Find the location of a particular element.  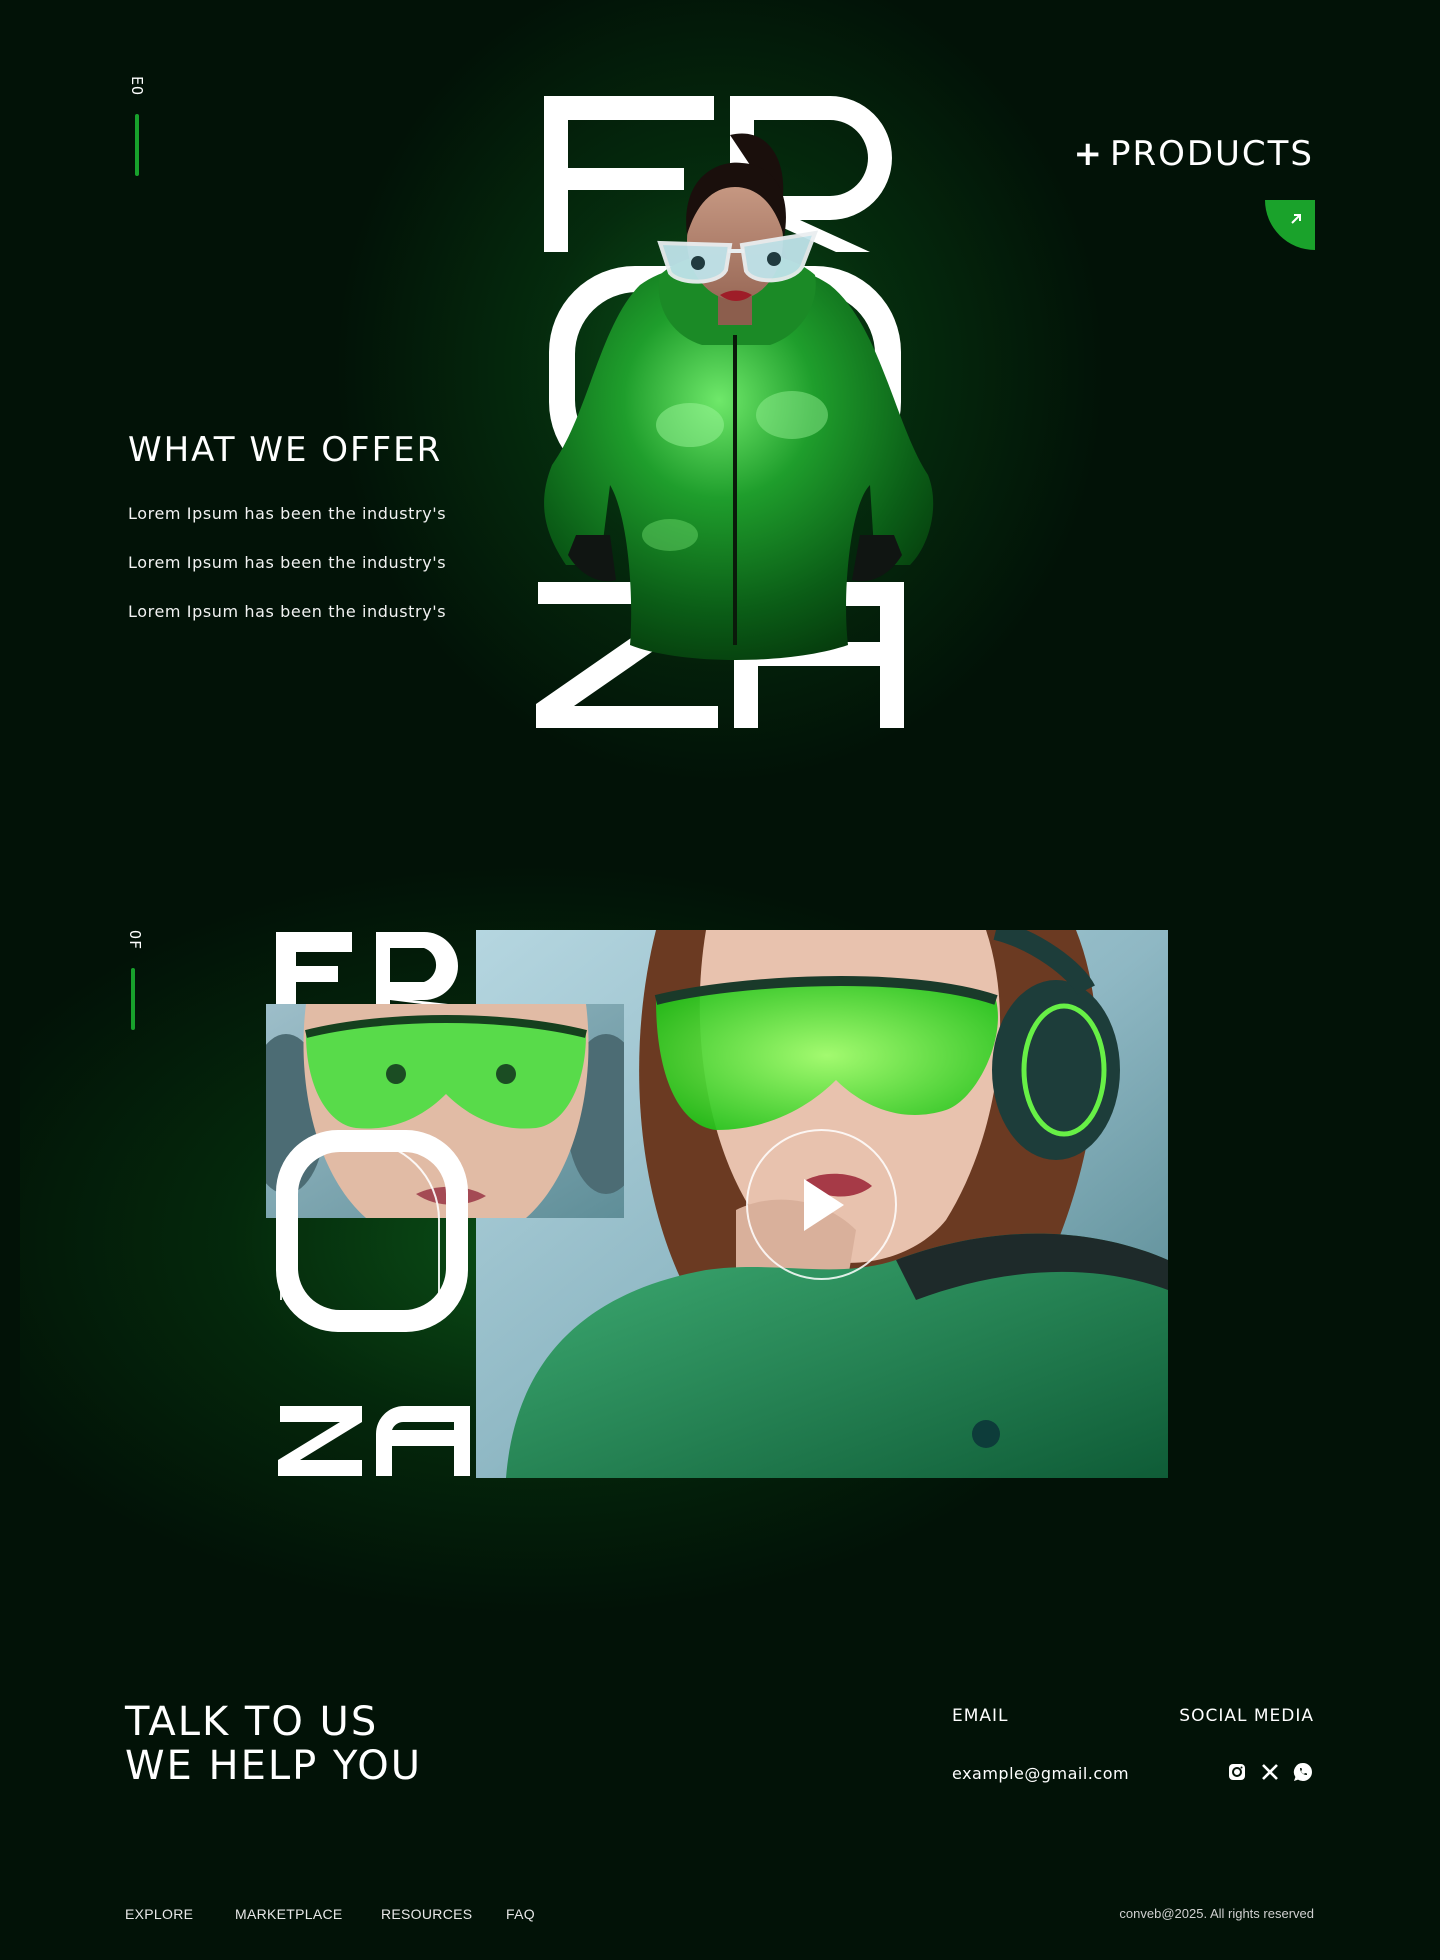

footer-tagline-line2: WE HELP YOU is located at coordinates (274, 1766).